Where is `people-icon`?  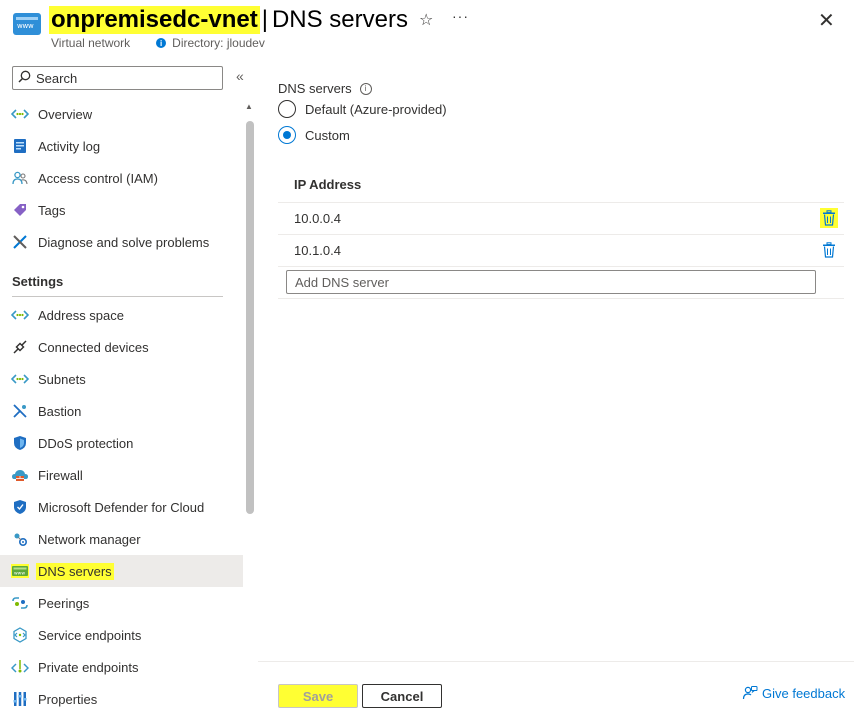
people-icon is located at coordinates (20, 178).